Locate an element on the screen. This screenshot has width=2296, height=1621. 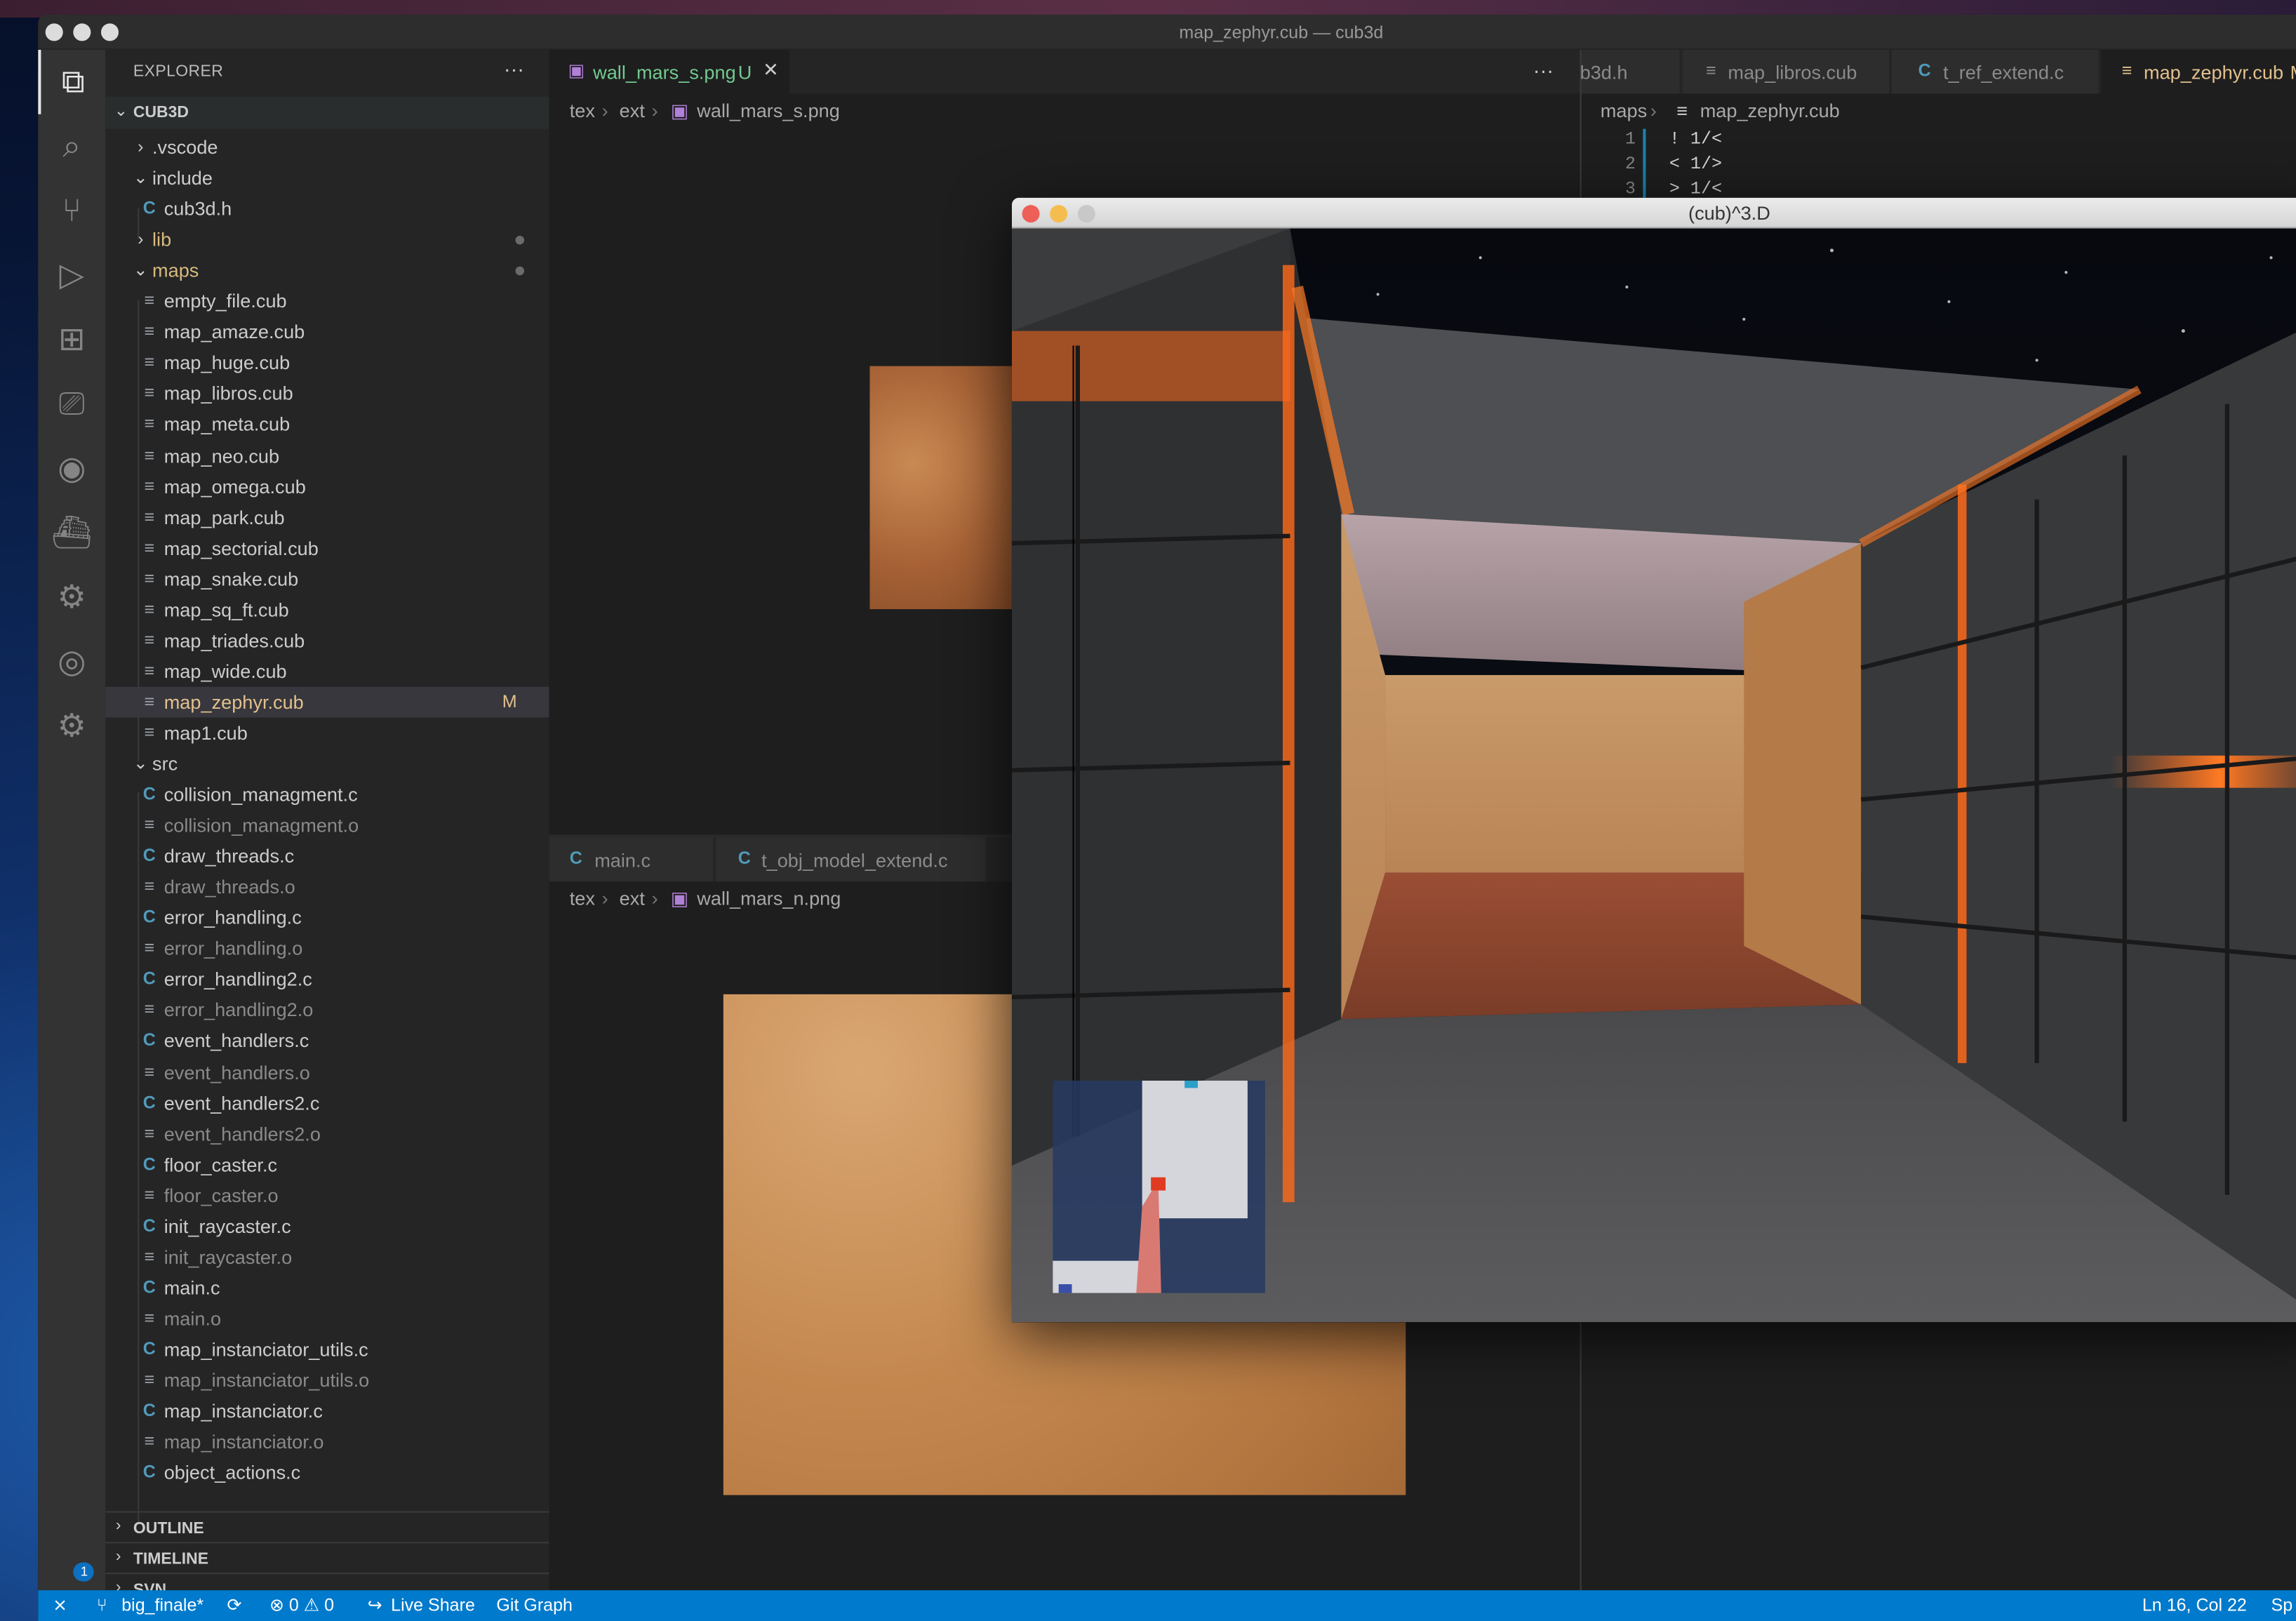
file-name: map_sectorial.cub is located at coordinates (241, 548).